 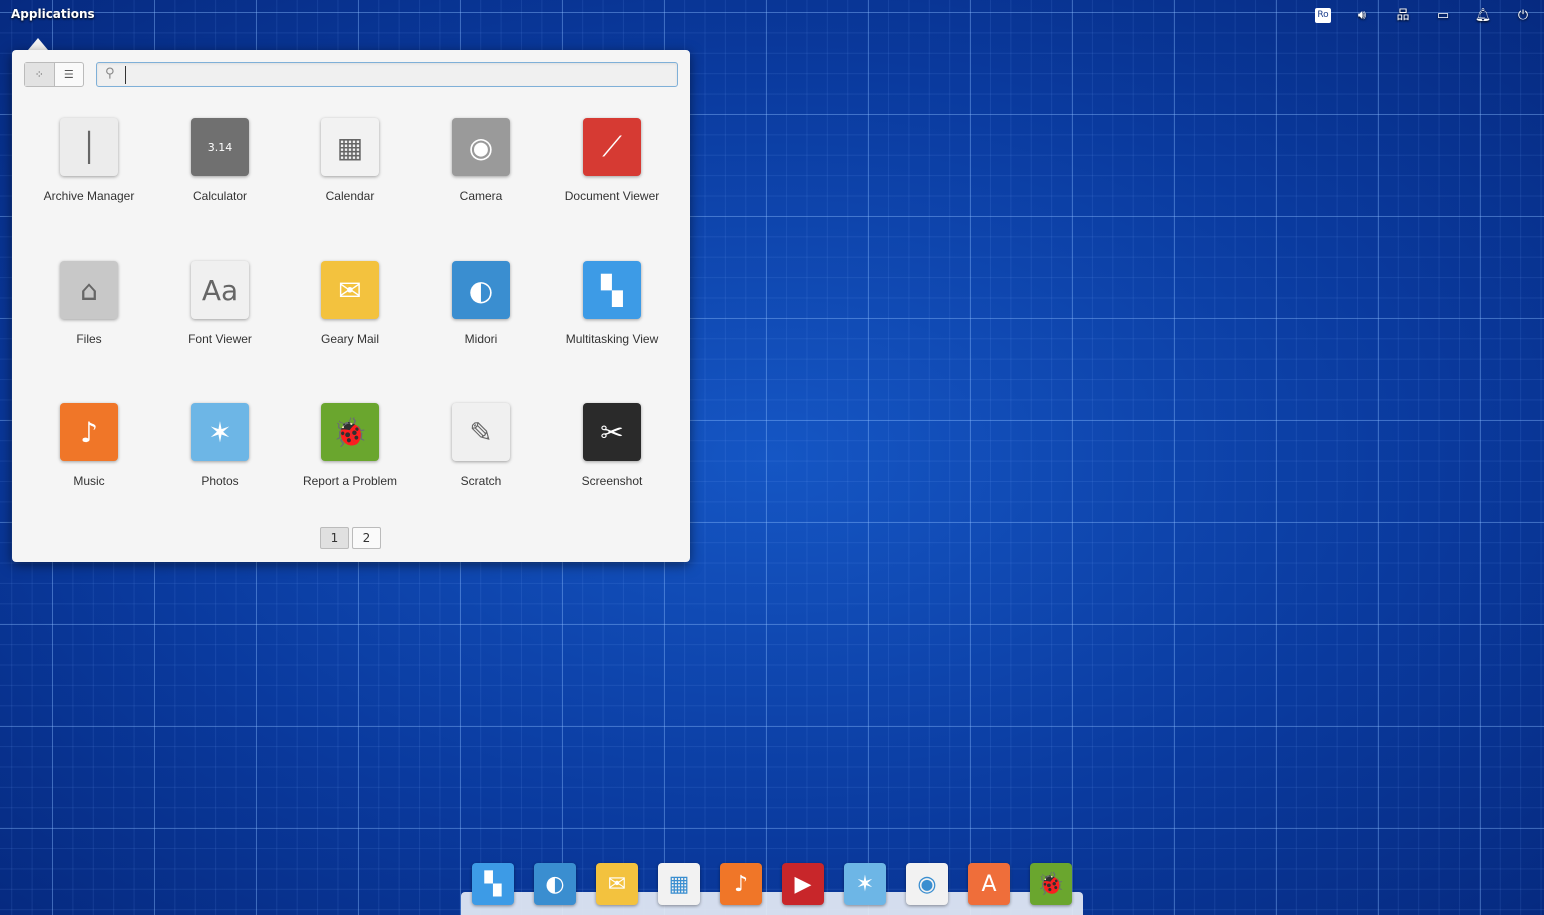 I want to click on archive-icon: │, so click(x=89, y=147).